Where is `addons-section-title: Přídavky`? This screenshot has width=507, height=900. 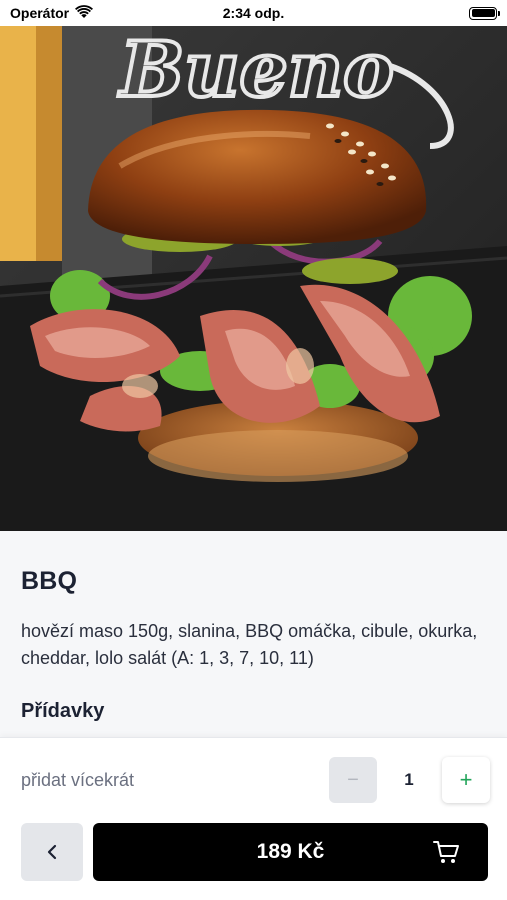 addons-section-title: Přídavky is located at coordinates (63, 711).